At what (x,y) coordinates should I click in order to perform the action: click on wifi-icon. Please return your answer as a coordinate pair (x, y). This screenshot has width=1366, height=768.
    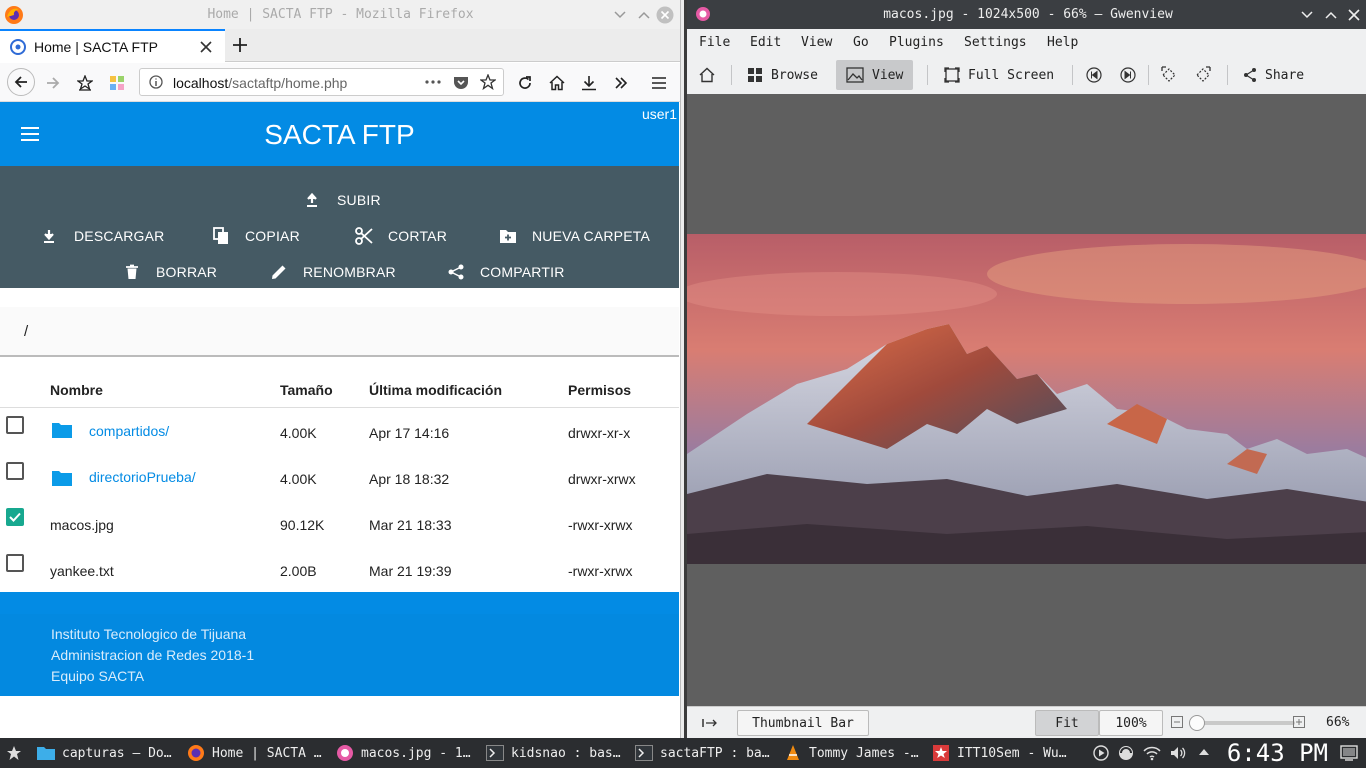
    Looking at the image, I should click on (1152, 753).